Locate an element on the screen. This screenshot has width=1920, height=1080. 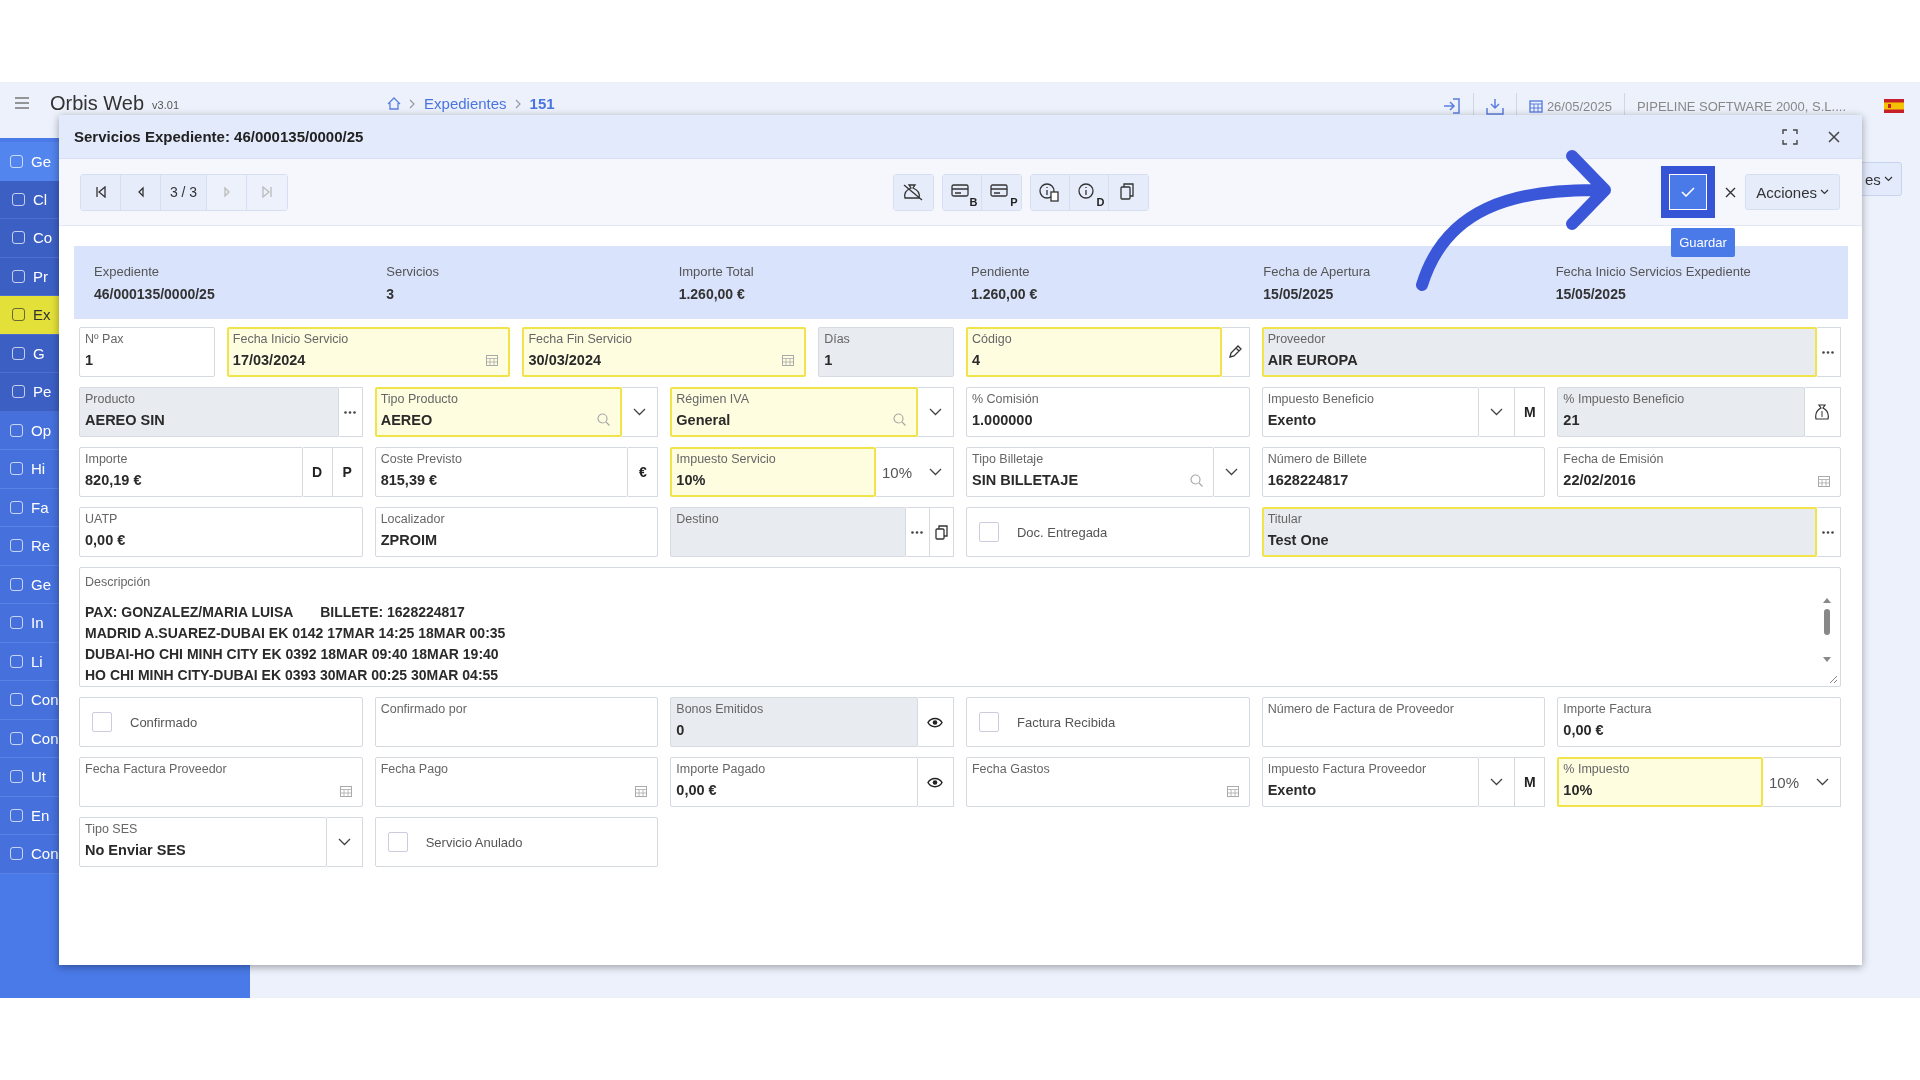
input-field: UATP 0,00 € is located at coordinates (221, 532).